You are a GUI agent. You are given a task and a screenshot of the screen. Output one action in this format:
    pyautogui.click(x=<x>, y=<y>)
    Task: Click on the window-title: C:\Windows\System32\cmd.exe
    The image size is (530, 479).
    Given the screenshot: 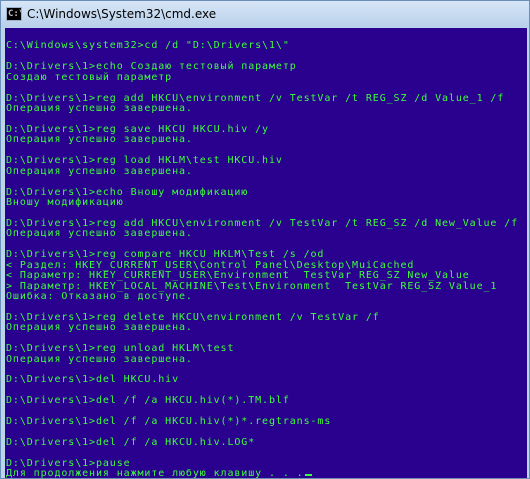 What is the action you would take?
    pyautogui.click(x=122, y=14)
    